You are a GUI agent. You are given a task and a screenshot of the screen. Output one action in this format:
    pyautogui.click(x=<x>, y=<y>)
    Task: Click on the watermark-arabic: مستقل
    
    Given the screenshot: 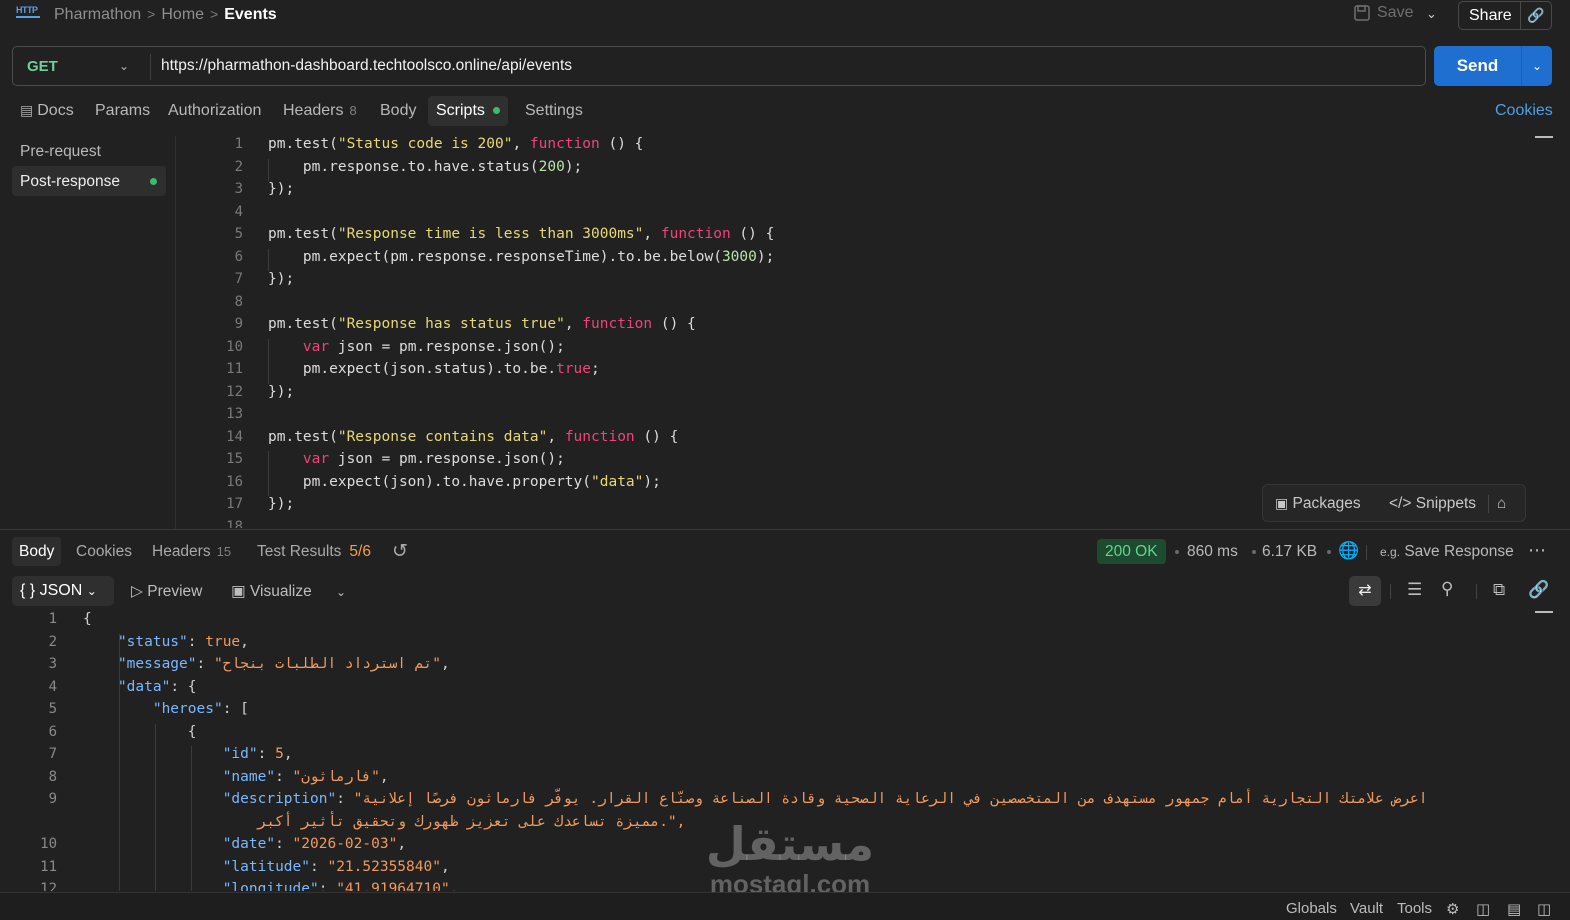 What is the action you would take?
    pyautogui.click(x=790, y=844)
    